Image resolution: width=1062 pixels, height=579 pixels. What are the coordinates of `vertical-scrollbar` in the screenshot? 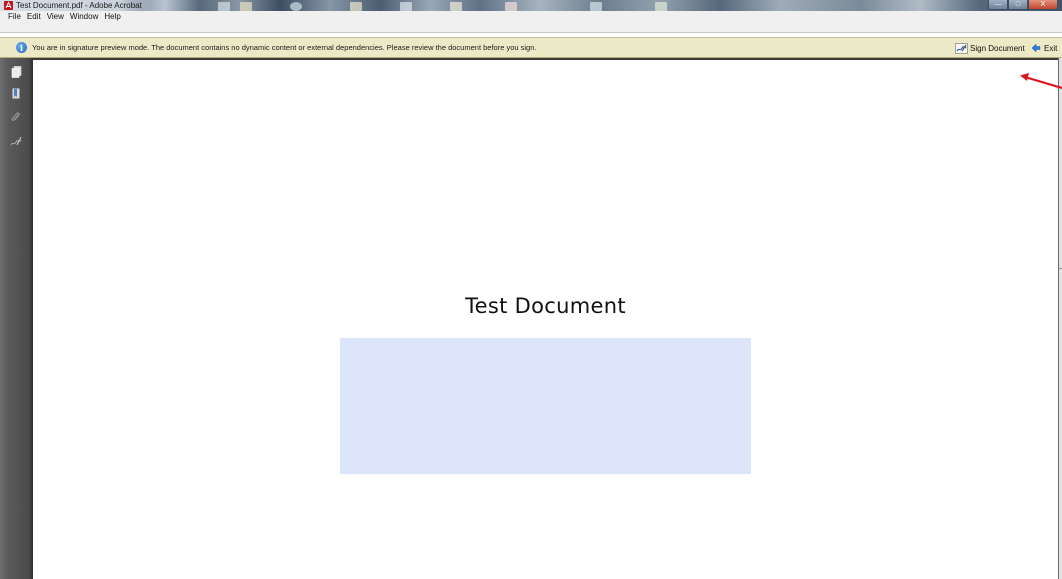 It's located at (1060, 318).